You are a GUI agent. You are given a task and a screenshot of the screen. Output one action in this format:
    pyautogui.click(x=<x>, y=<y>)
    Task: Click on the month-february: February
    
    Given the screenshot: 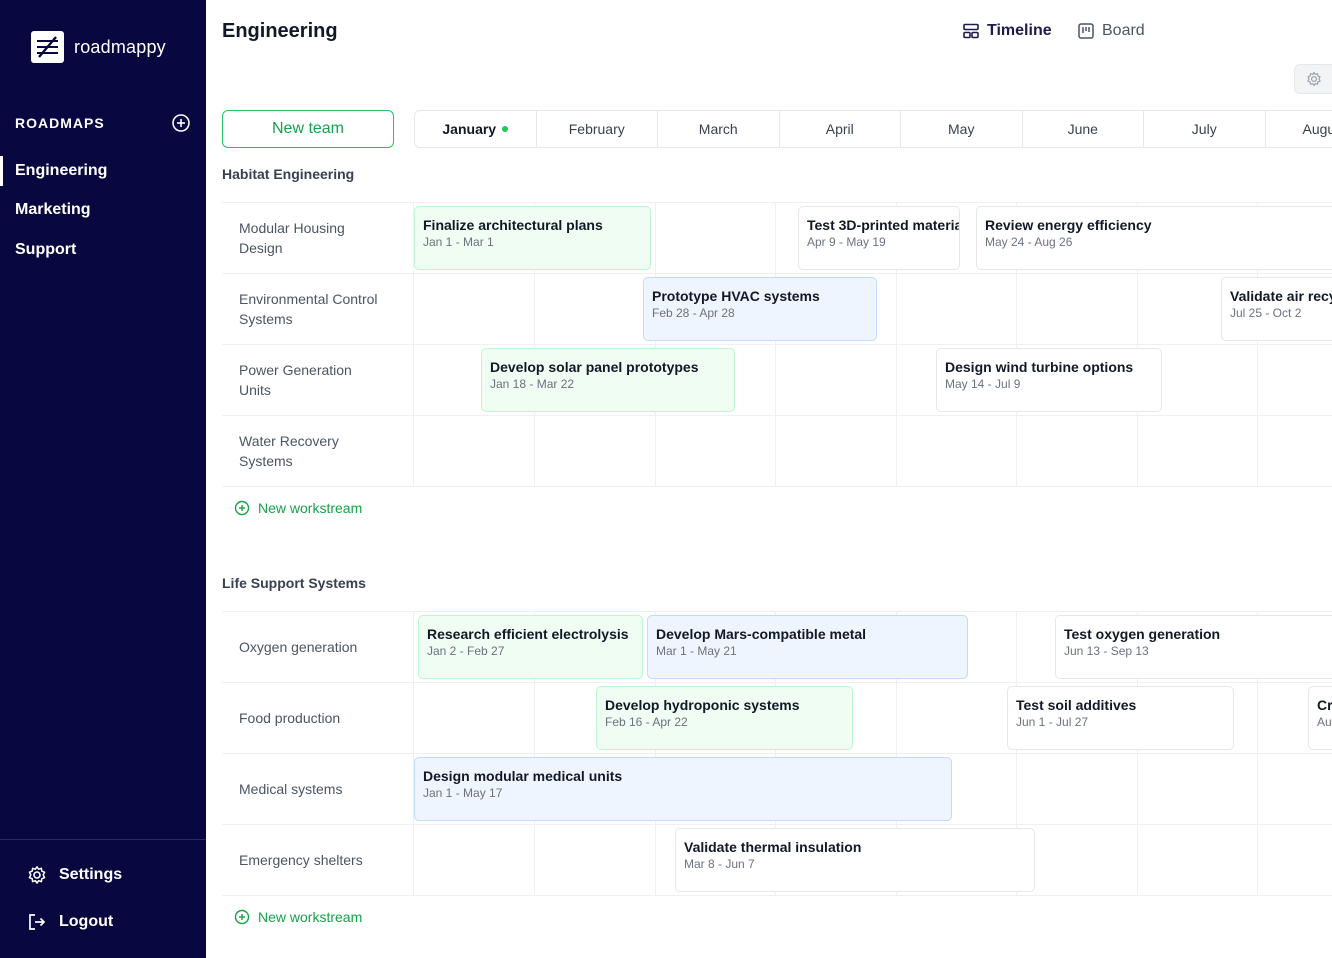 What is the action you would take?
    pyautogui.click(x=597, y=129)
    